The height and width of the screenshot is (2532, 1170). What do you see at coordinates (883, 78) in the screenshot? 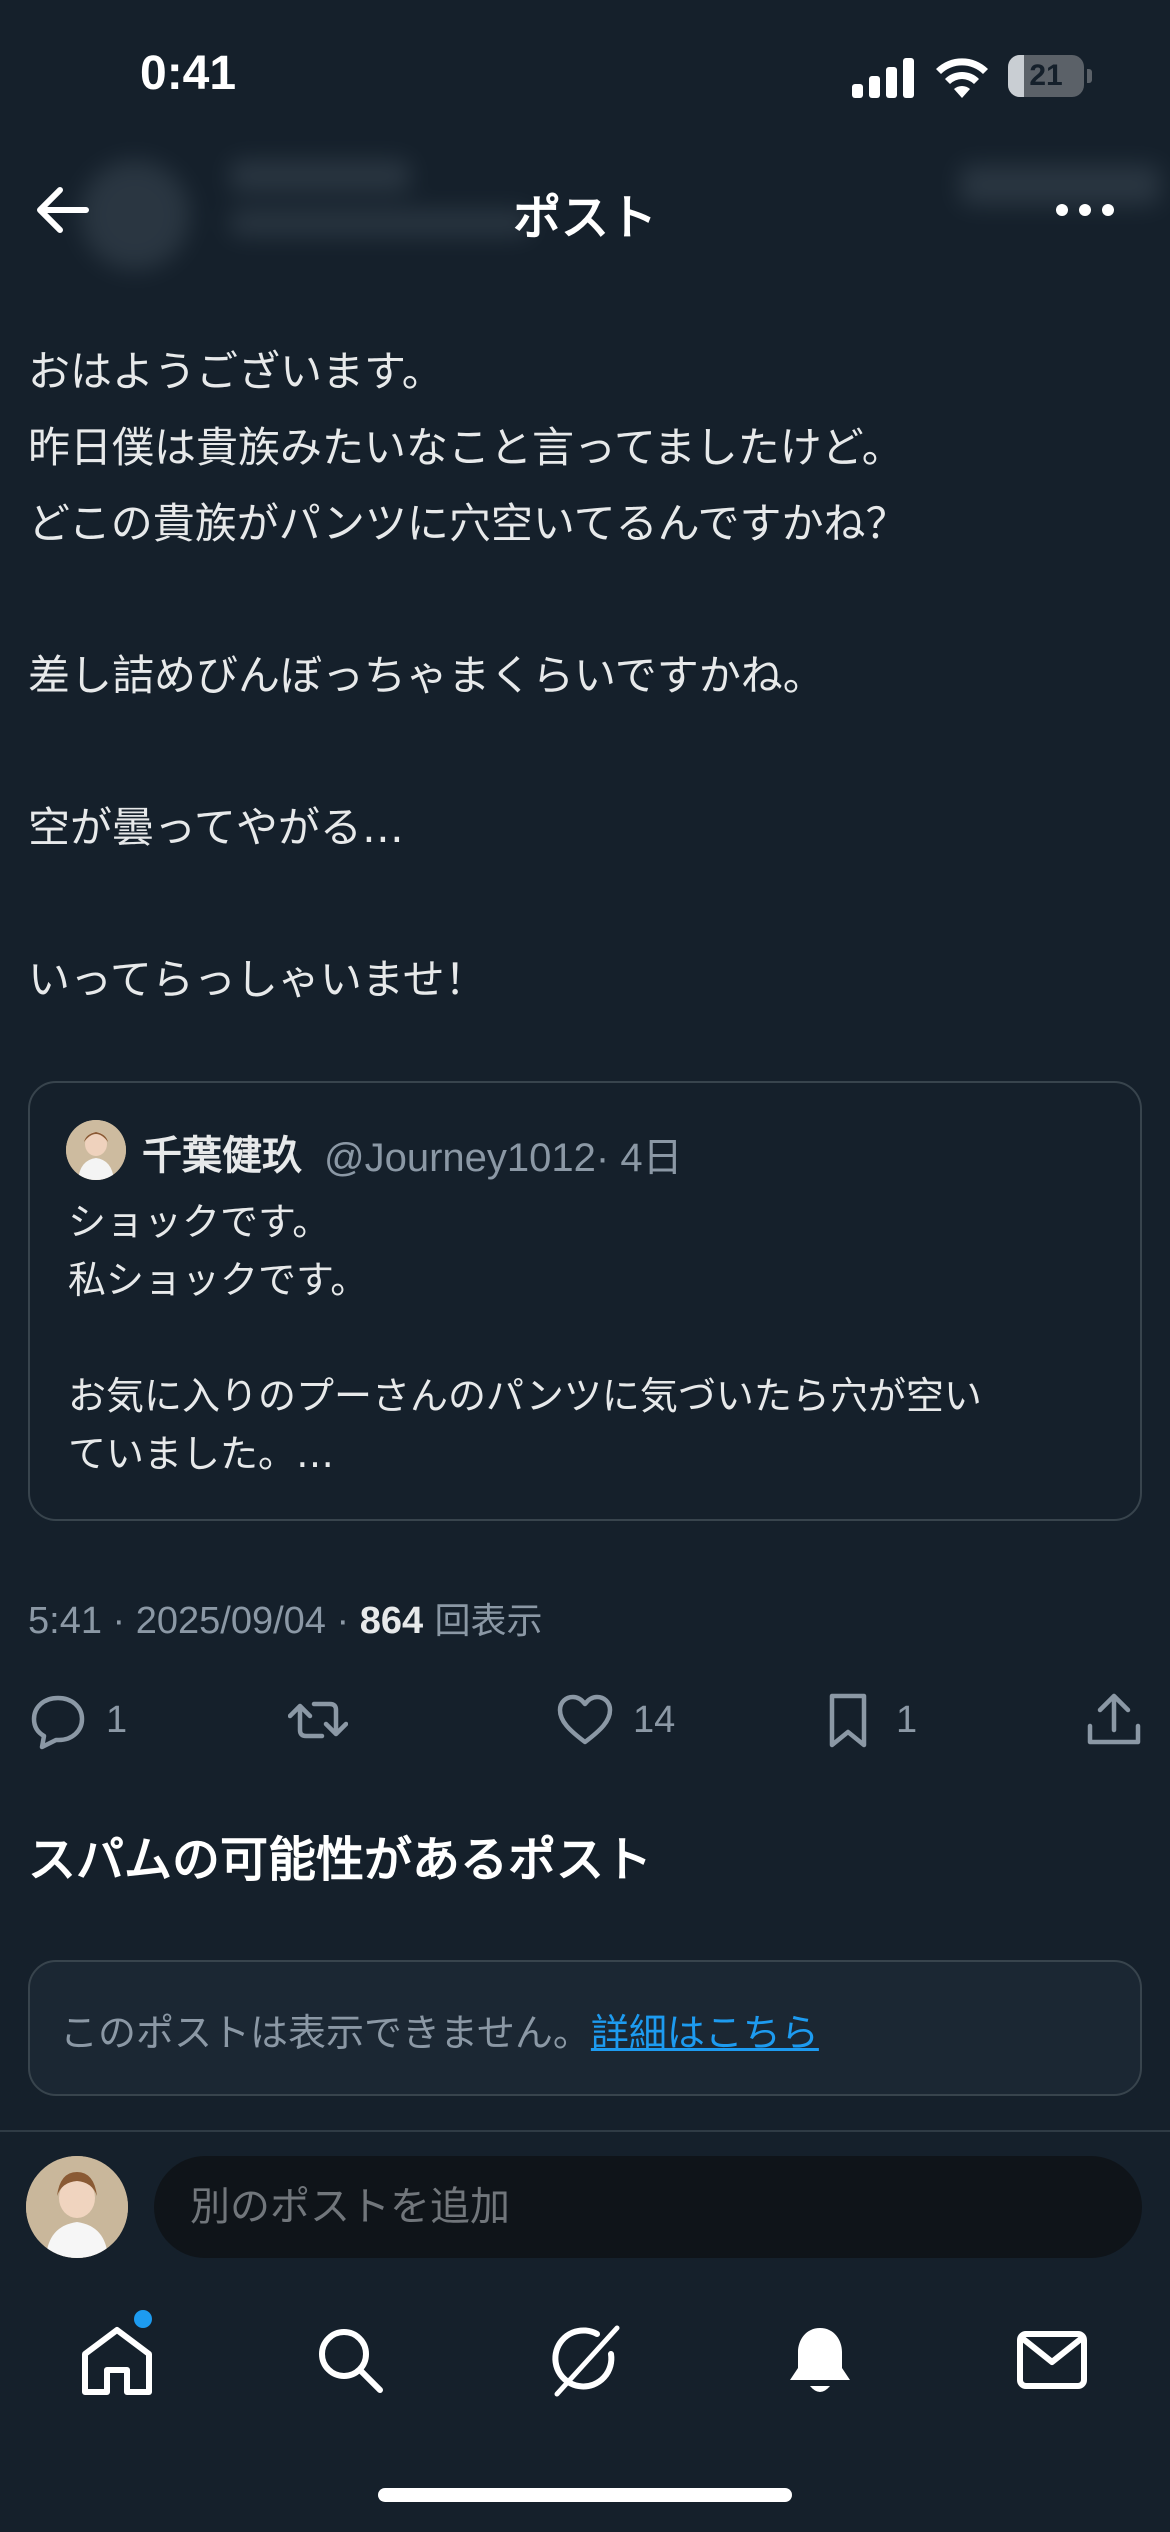
I see `cellular-signal-icon` at bounding box center [883, 78].